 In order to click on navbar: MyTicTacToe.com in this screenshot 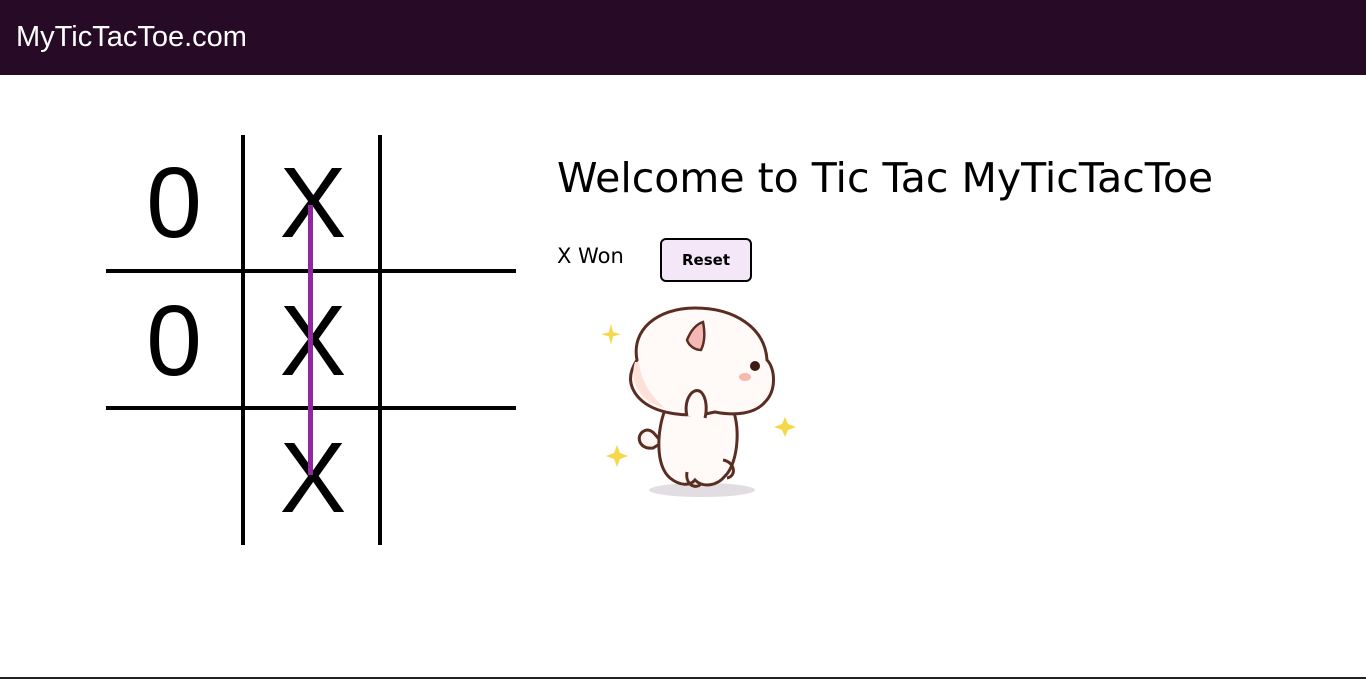, I will do `click(683, 37)`.